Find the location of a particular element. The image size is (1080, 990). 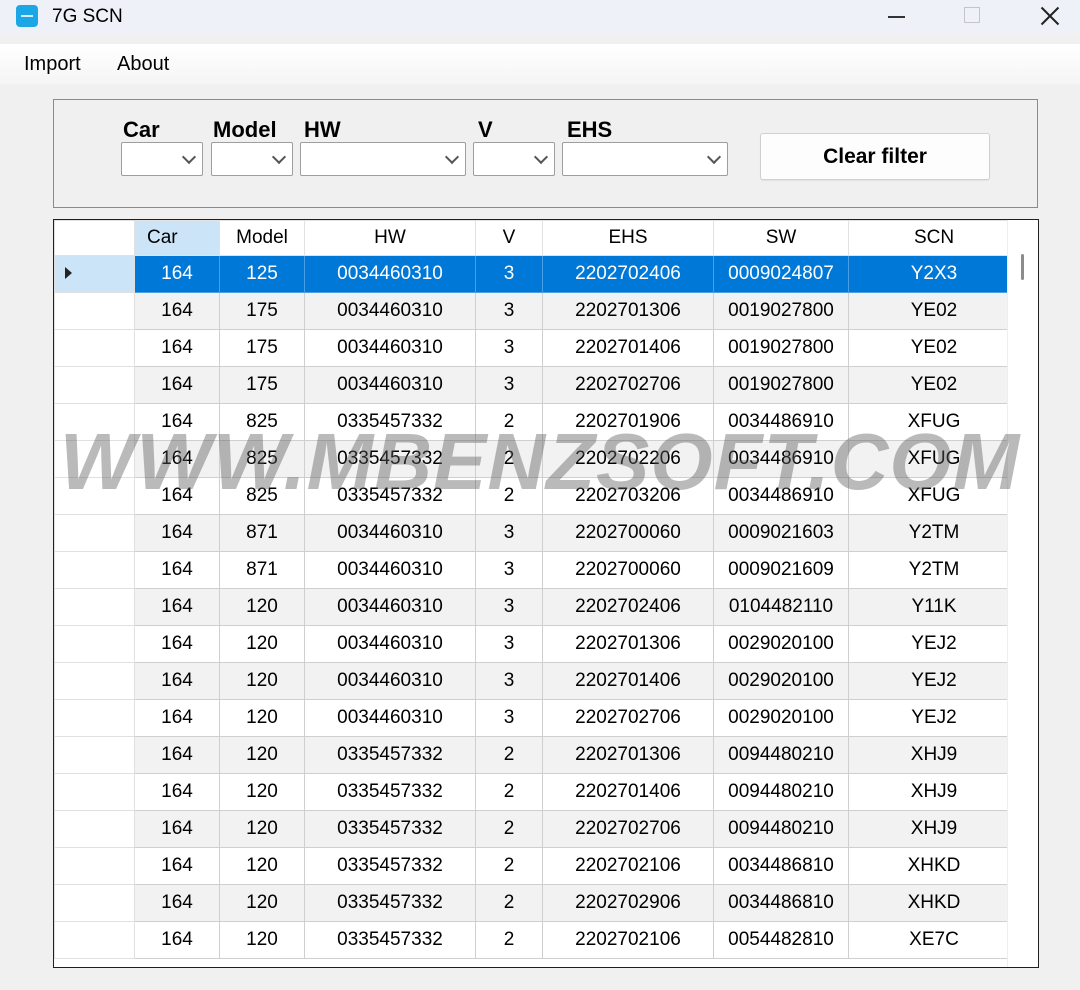

cell-scn: XHKD is located at coordinates (934, 866).